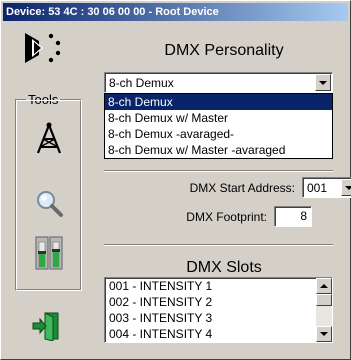 The image size is (351, 360). What do you see at coordinates (226, 217) in the screenshot?
I see `footprint-label: DMX Footprint:` at bounding box center [226, 217].